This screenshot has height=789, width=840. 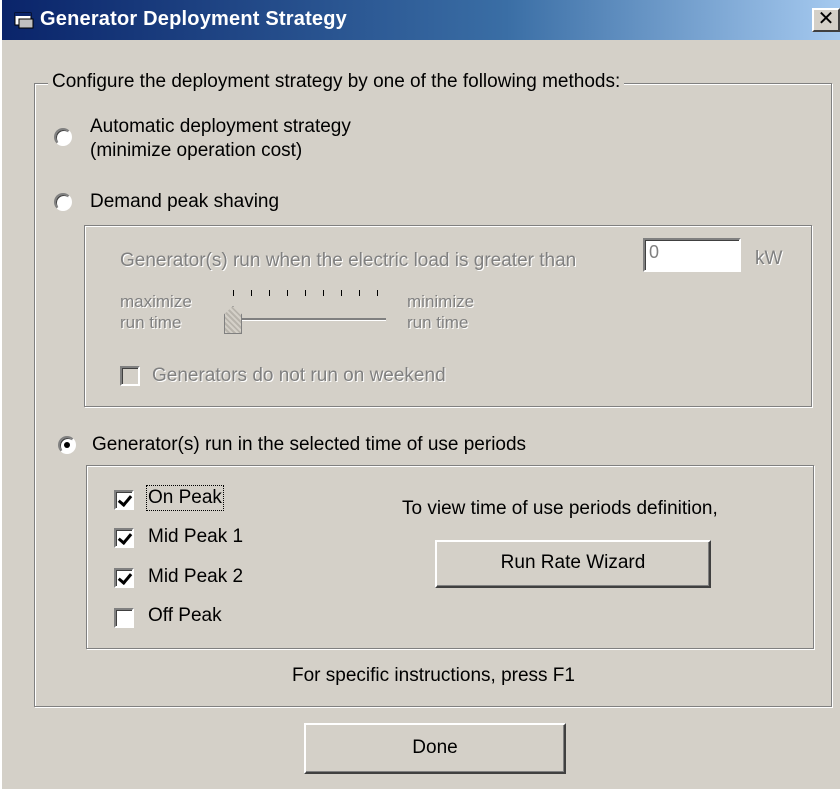 I want to click on off-peak-checkbox, so click(x=124, y=618).